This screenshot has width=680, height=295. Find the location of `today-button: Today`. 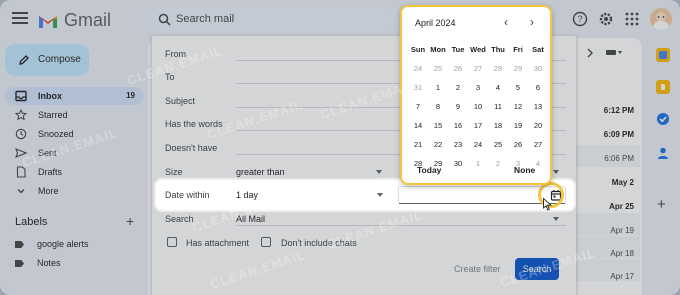

today-button: Today is located at coordinates (429, 170).